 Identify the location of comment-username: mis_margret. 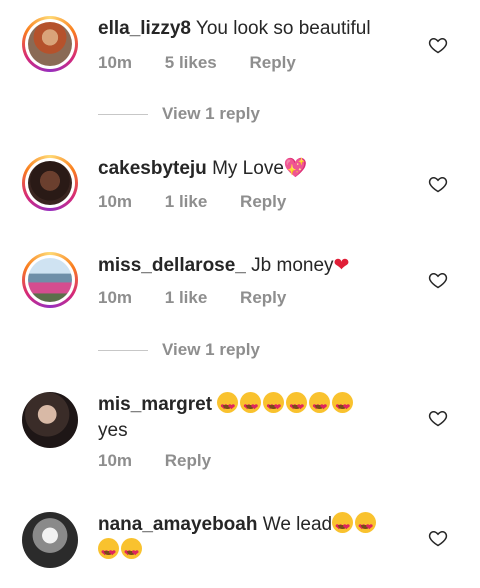
(155, 404).